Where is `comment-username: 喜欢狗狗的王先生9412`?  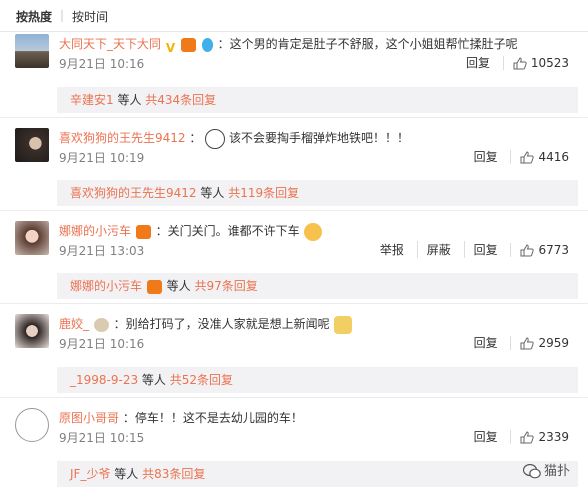
comment-username: 喜欢狗狗的王先生9412 is located at coordinates (122, 138).